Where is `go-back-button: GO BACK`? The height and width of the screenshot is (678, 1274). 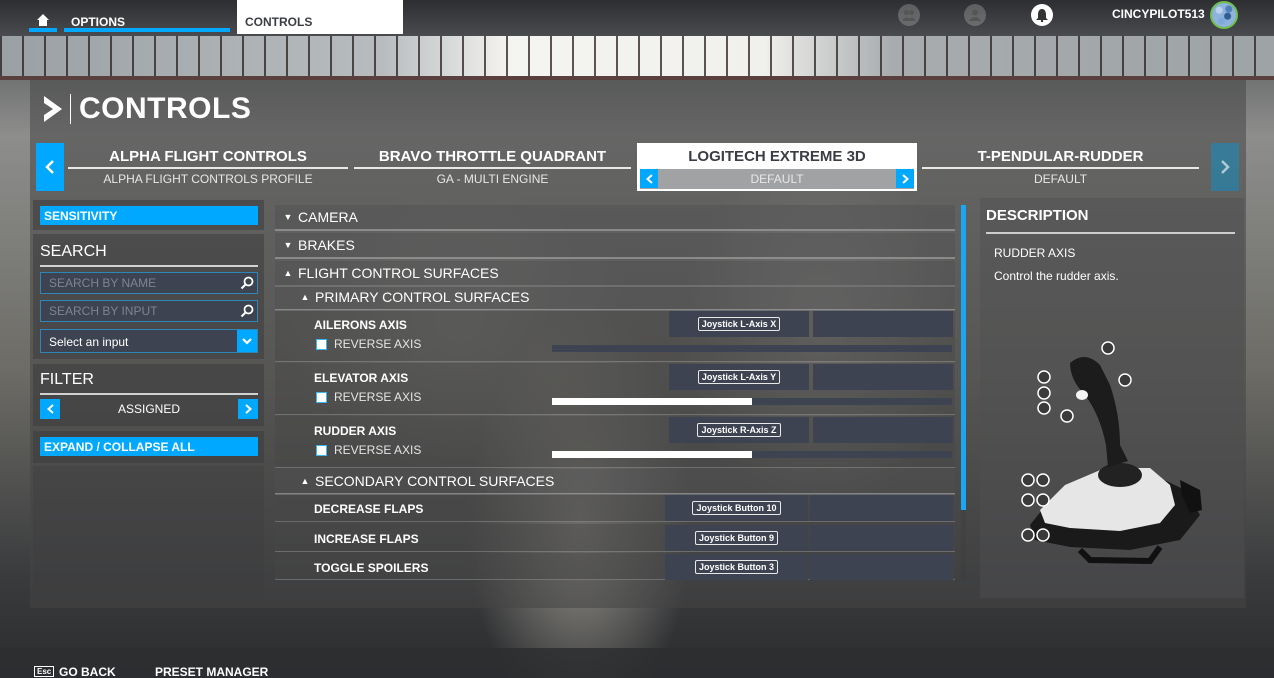
go-back-button: GO BACK is located at coordinates (87, 671).